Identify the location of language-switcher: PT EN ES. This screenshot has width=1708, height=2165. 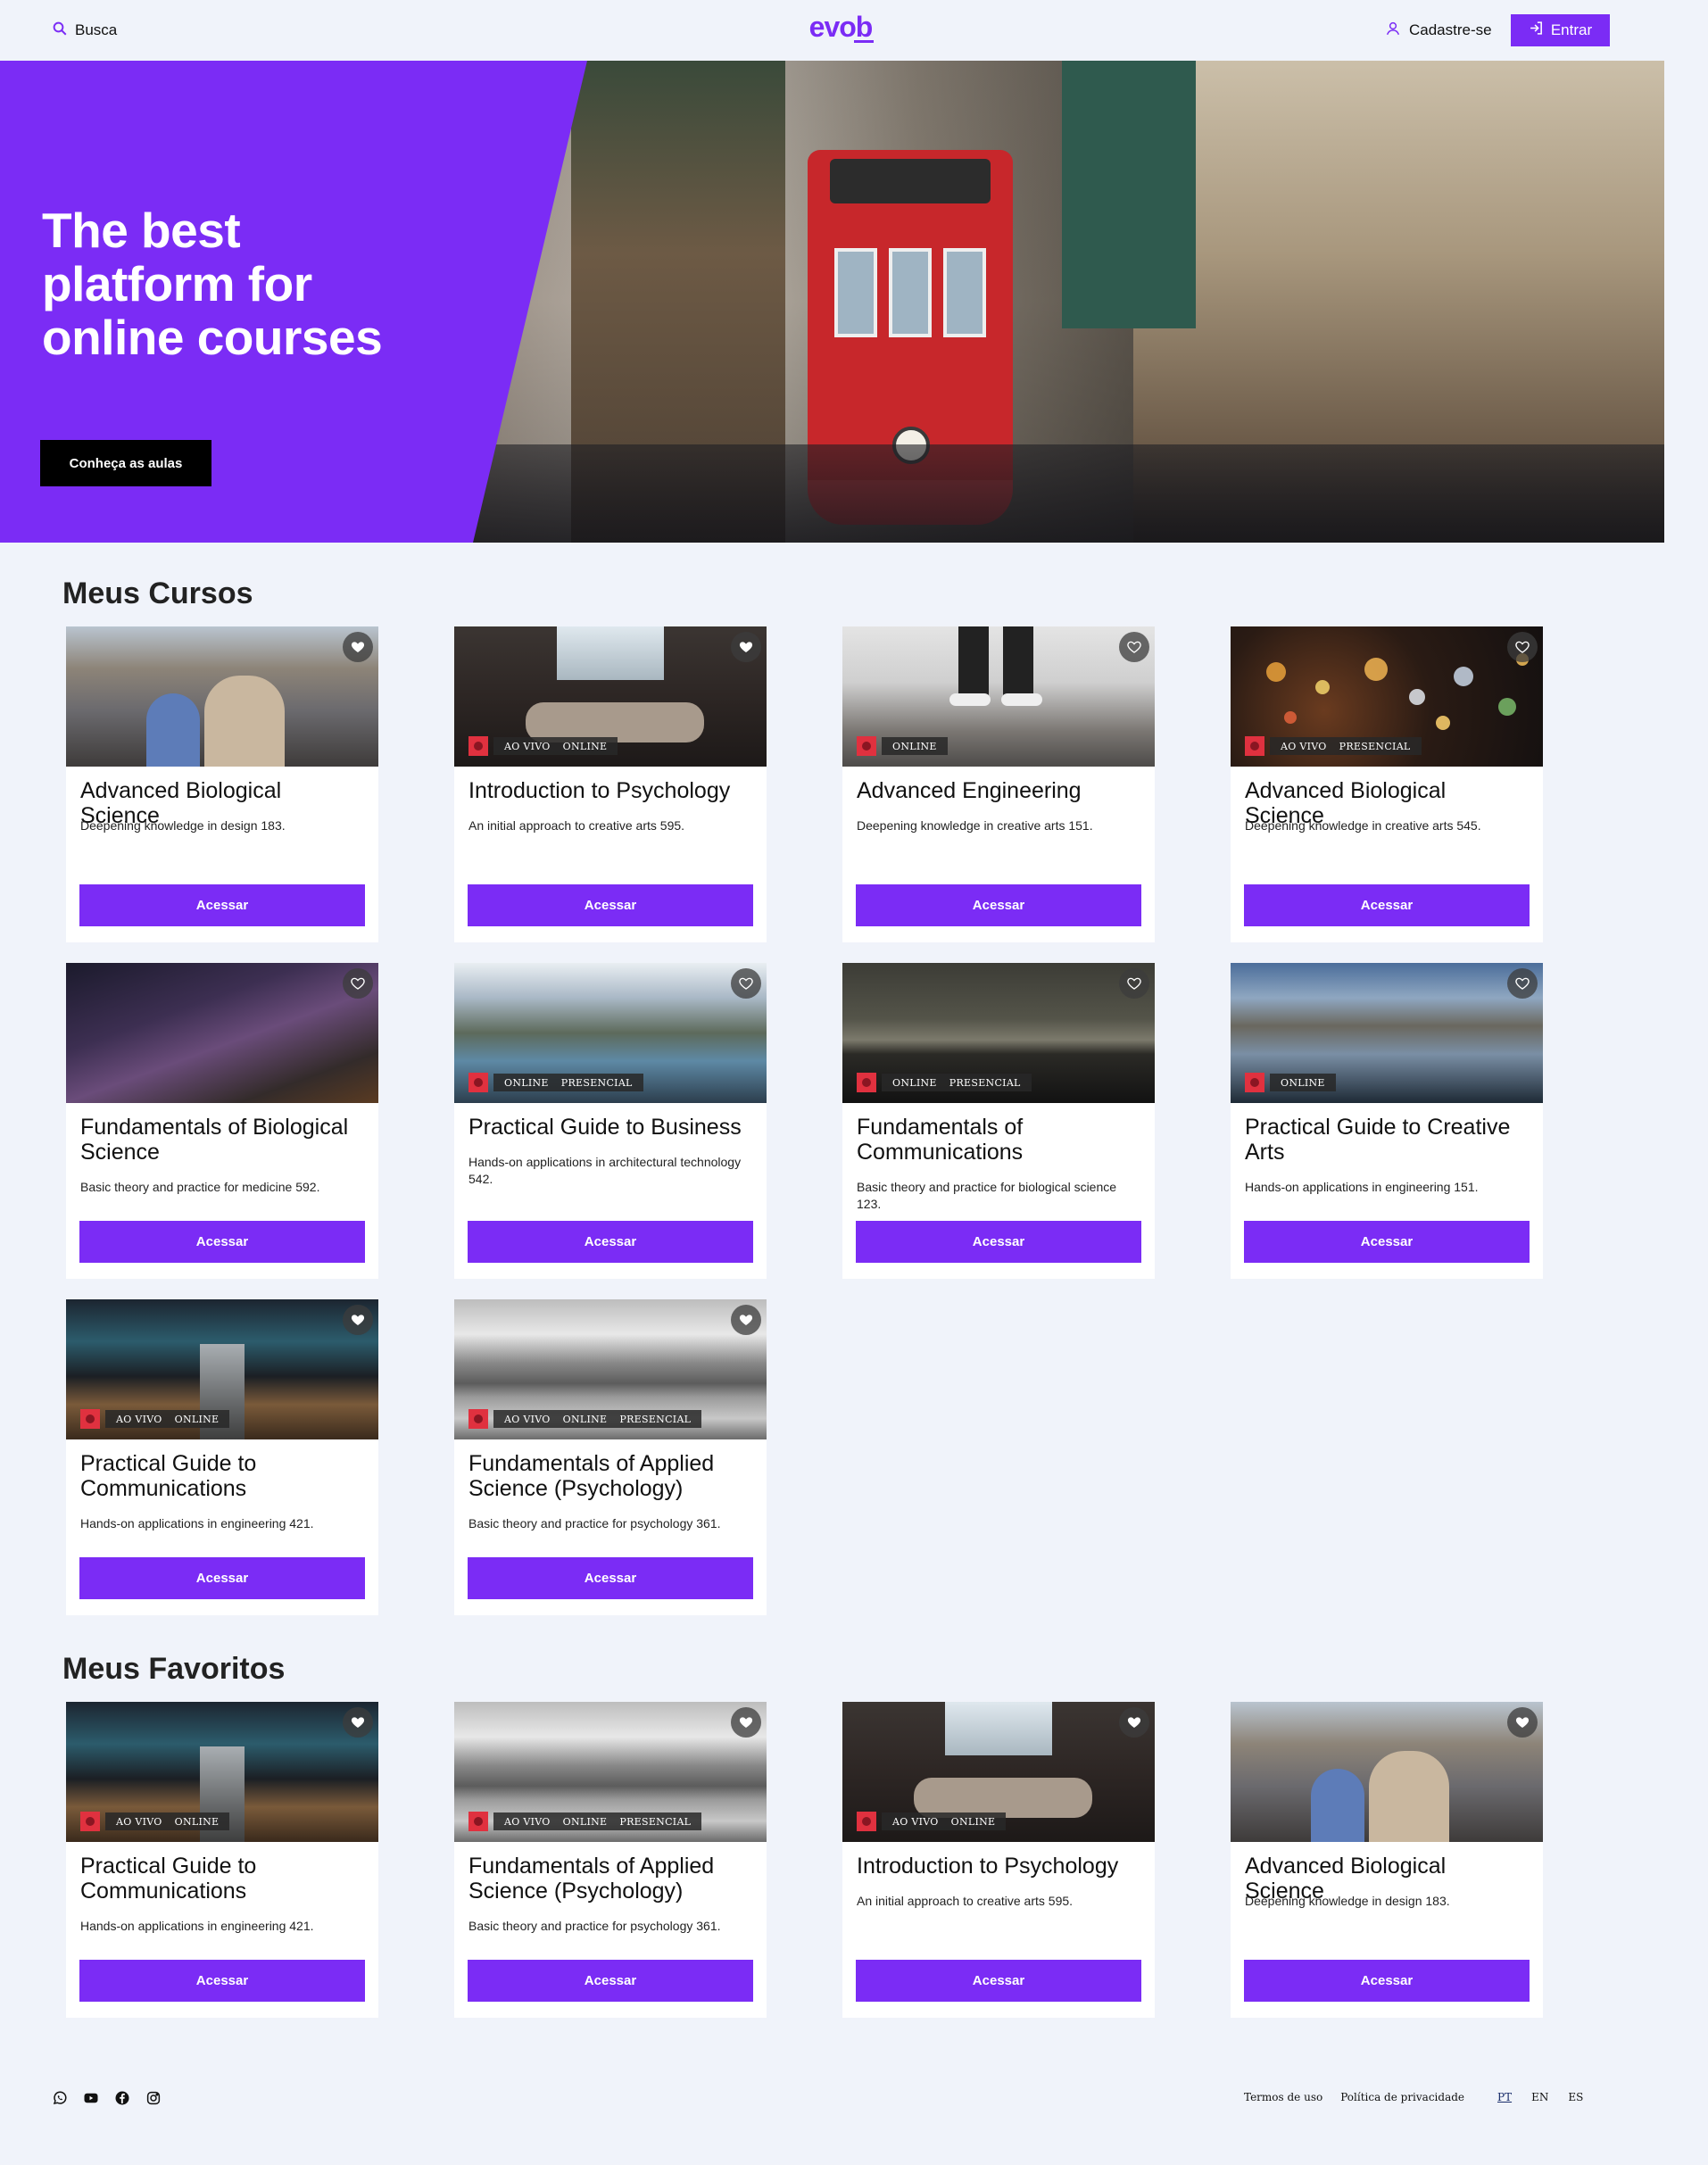
(1540, 2097).